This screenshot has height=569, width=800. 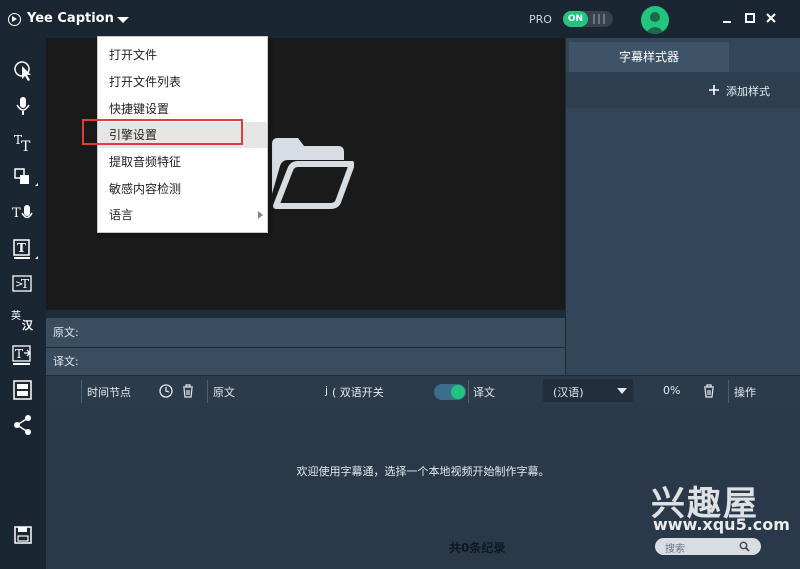 What do you see at coordinates (162, 132) in the screenshot?
I see `highlight-annotation-box` at bounding box center [162, 132].